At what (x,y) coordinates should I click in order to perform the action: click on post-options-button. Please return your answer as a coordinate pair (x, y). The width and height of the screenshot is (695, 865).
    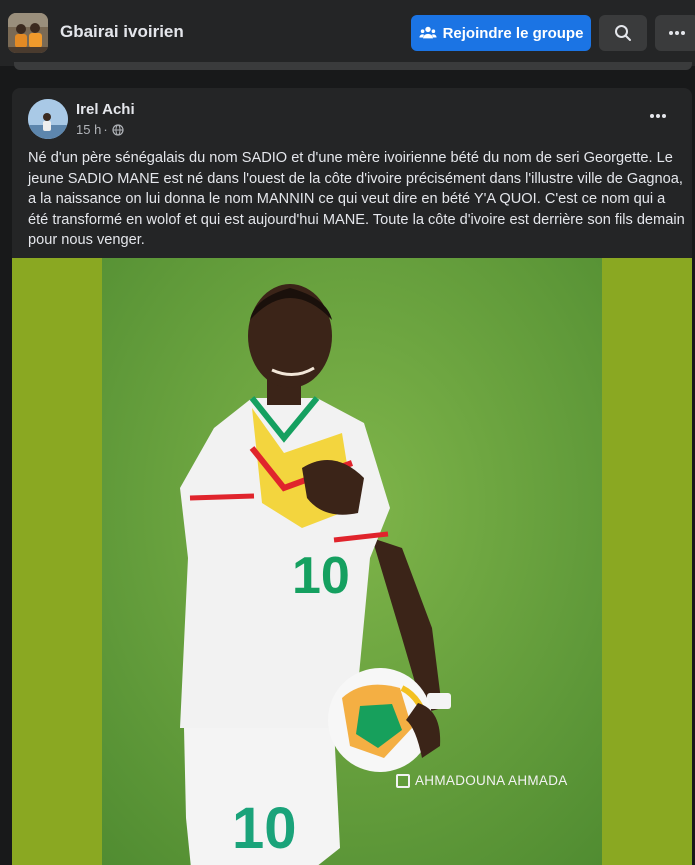
    Looking at the image, I should click on (658, 116).